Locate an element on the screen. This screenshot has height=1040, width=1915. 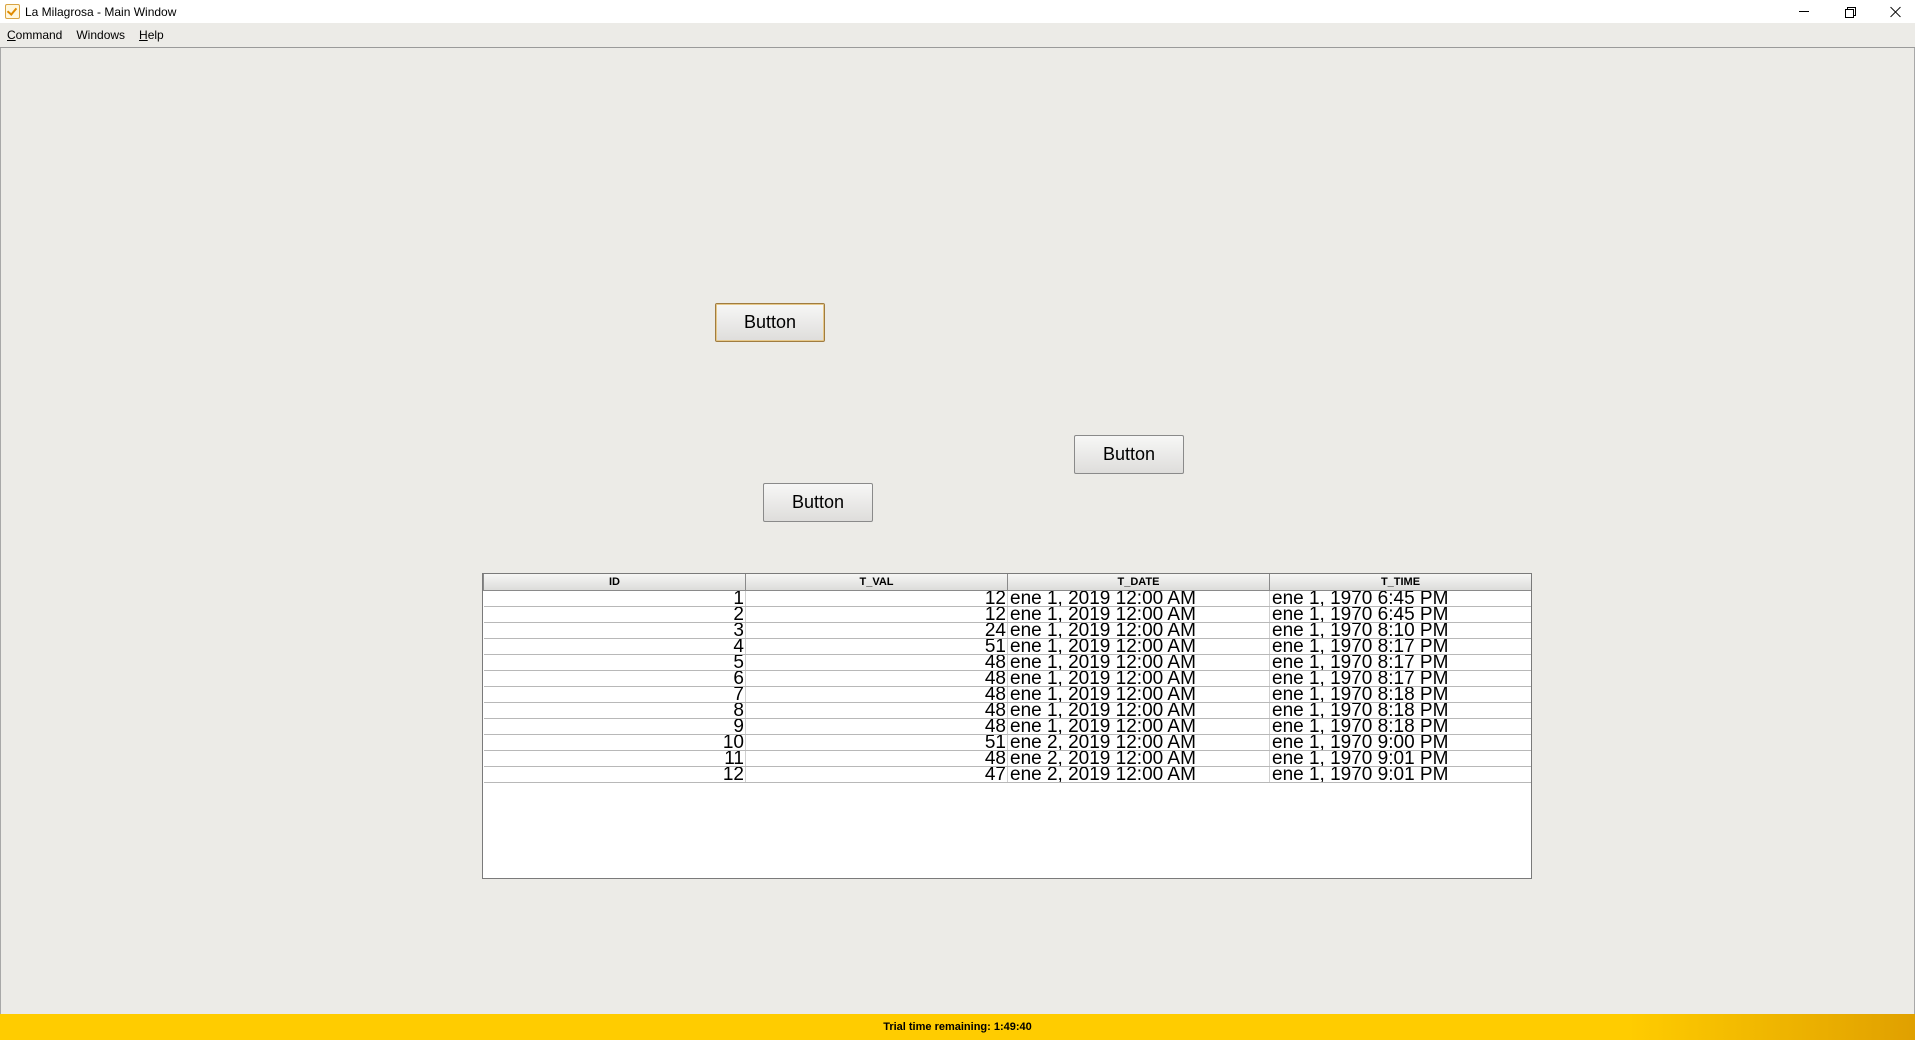
title-bar: La Milagrosa - Main Window is located at coordinates (957, 11).